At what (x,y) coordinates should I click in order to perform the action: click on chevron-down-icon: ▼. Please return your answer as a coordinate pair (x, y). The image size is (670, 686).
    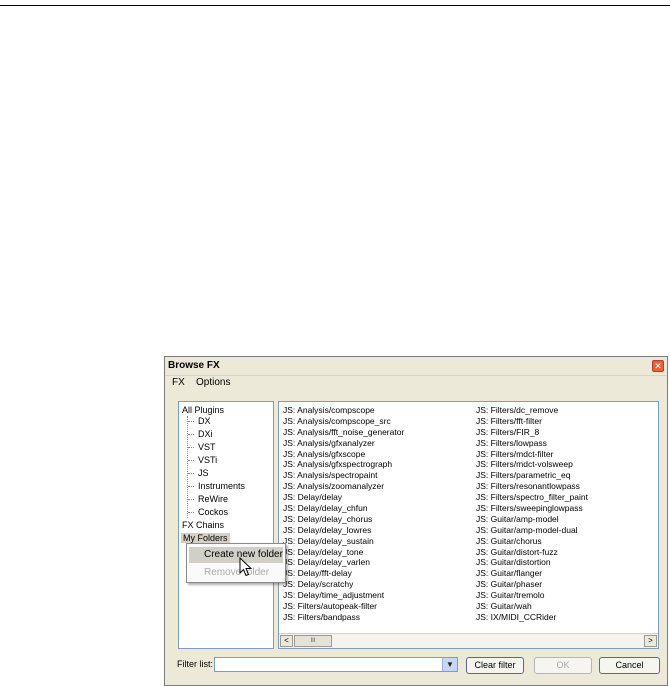
    Looking at the image, I should click on (450, 664).